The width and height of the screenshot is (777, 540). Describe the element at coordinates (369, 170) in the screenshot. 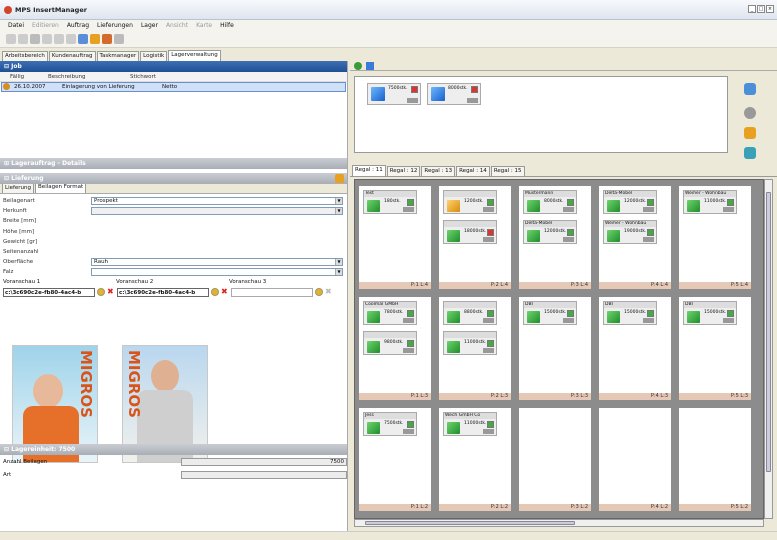

I see `tab-regal-11: Regal : 11` at that location.